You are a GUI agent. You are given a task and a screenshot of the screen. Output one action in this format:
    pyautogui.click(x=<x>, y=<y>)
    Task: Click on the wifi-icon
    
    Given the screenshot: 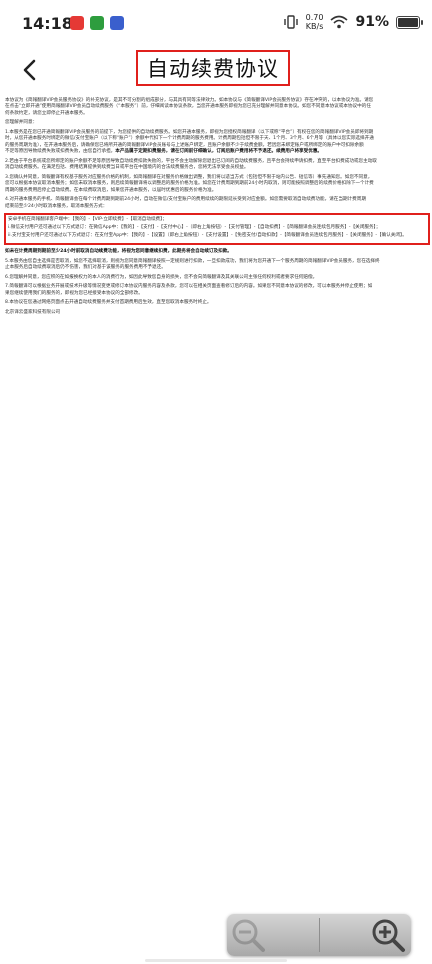 What is the action you would take?
    pyautogui.click(x=339, y=22)
    